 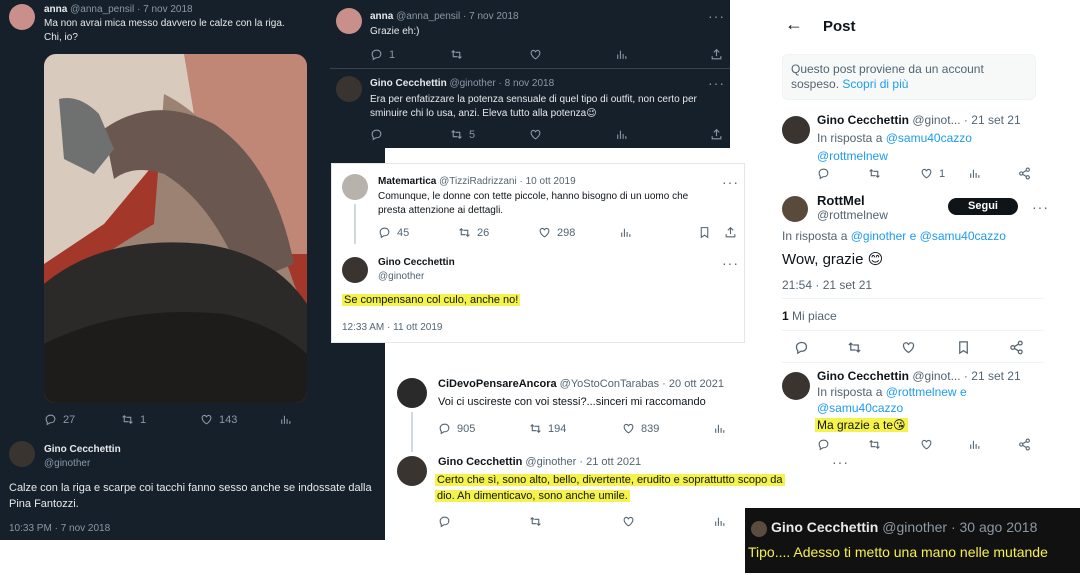 What do you see at coordinates (393, 232) in the screenshot?
I see `reply-button: 45` at bounding box center [393, 232].